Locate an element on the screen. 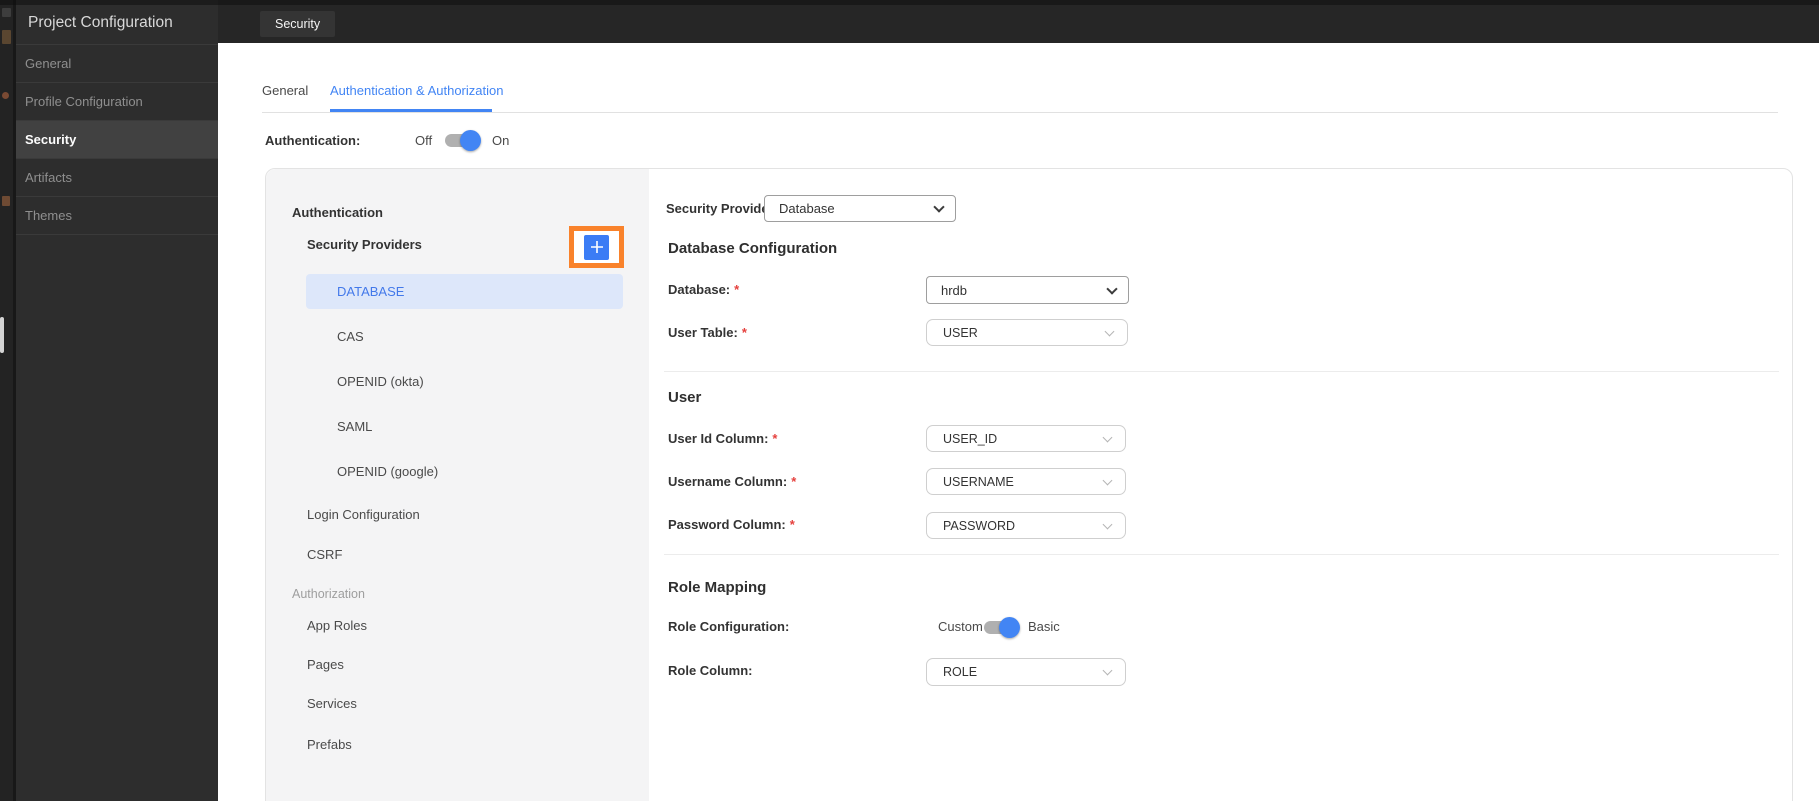 The width and height of the screenshot is (1819, 801). role-custom-label: Custom is located at coordinates (960, 626).